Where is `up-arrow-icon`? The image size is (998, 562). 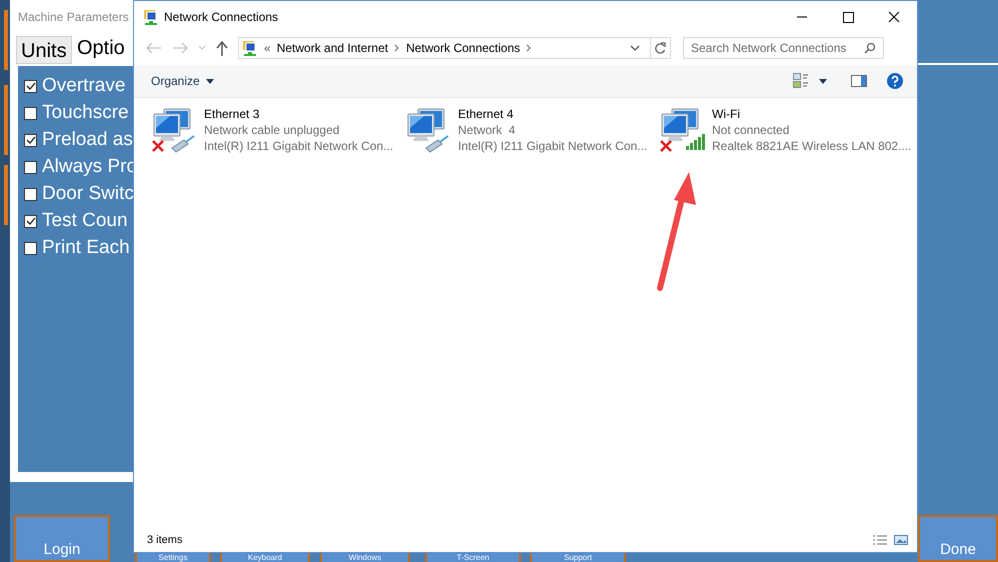
up-arrow-icon is located at coordinates (222, 48).